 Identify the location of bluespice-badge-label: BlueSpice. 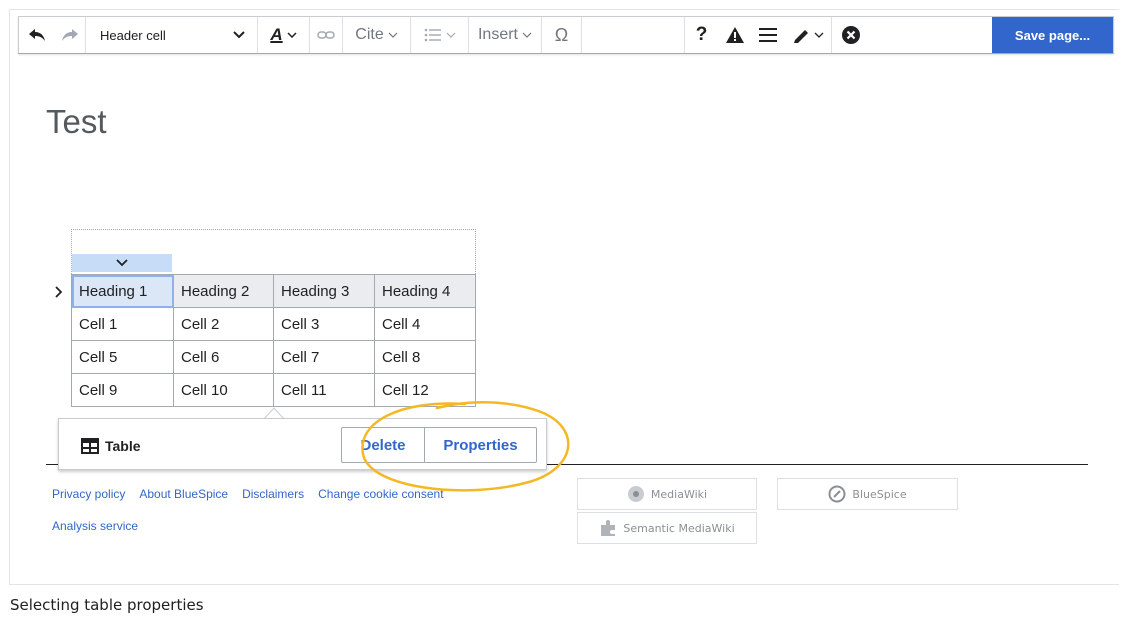
(879, 494).